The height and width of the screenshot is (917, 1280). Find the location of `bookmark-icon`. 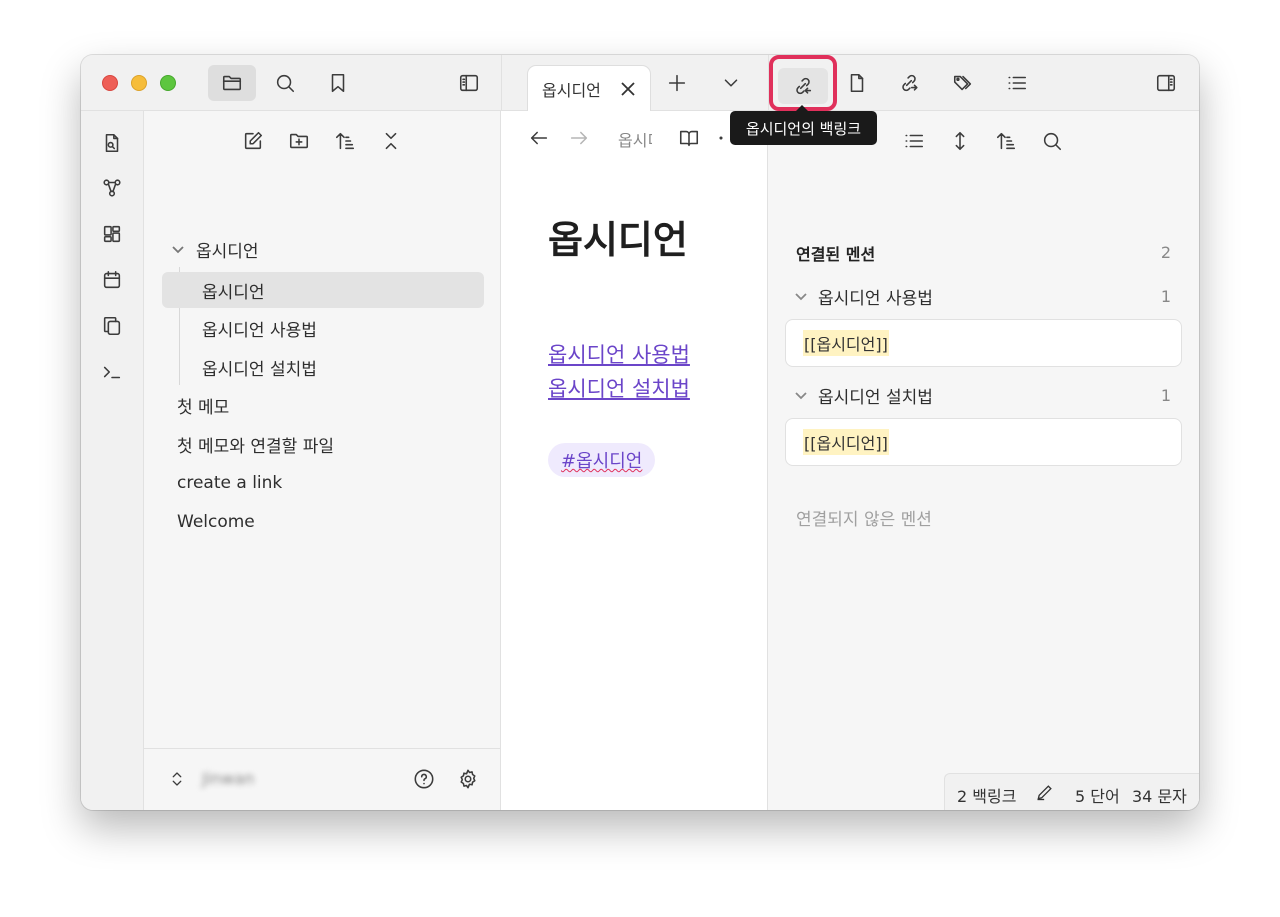

bookmark-icon is located at coordinates (338, 83).